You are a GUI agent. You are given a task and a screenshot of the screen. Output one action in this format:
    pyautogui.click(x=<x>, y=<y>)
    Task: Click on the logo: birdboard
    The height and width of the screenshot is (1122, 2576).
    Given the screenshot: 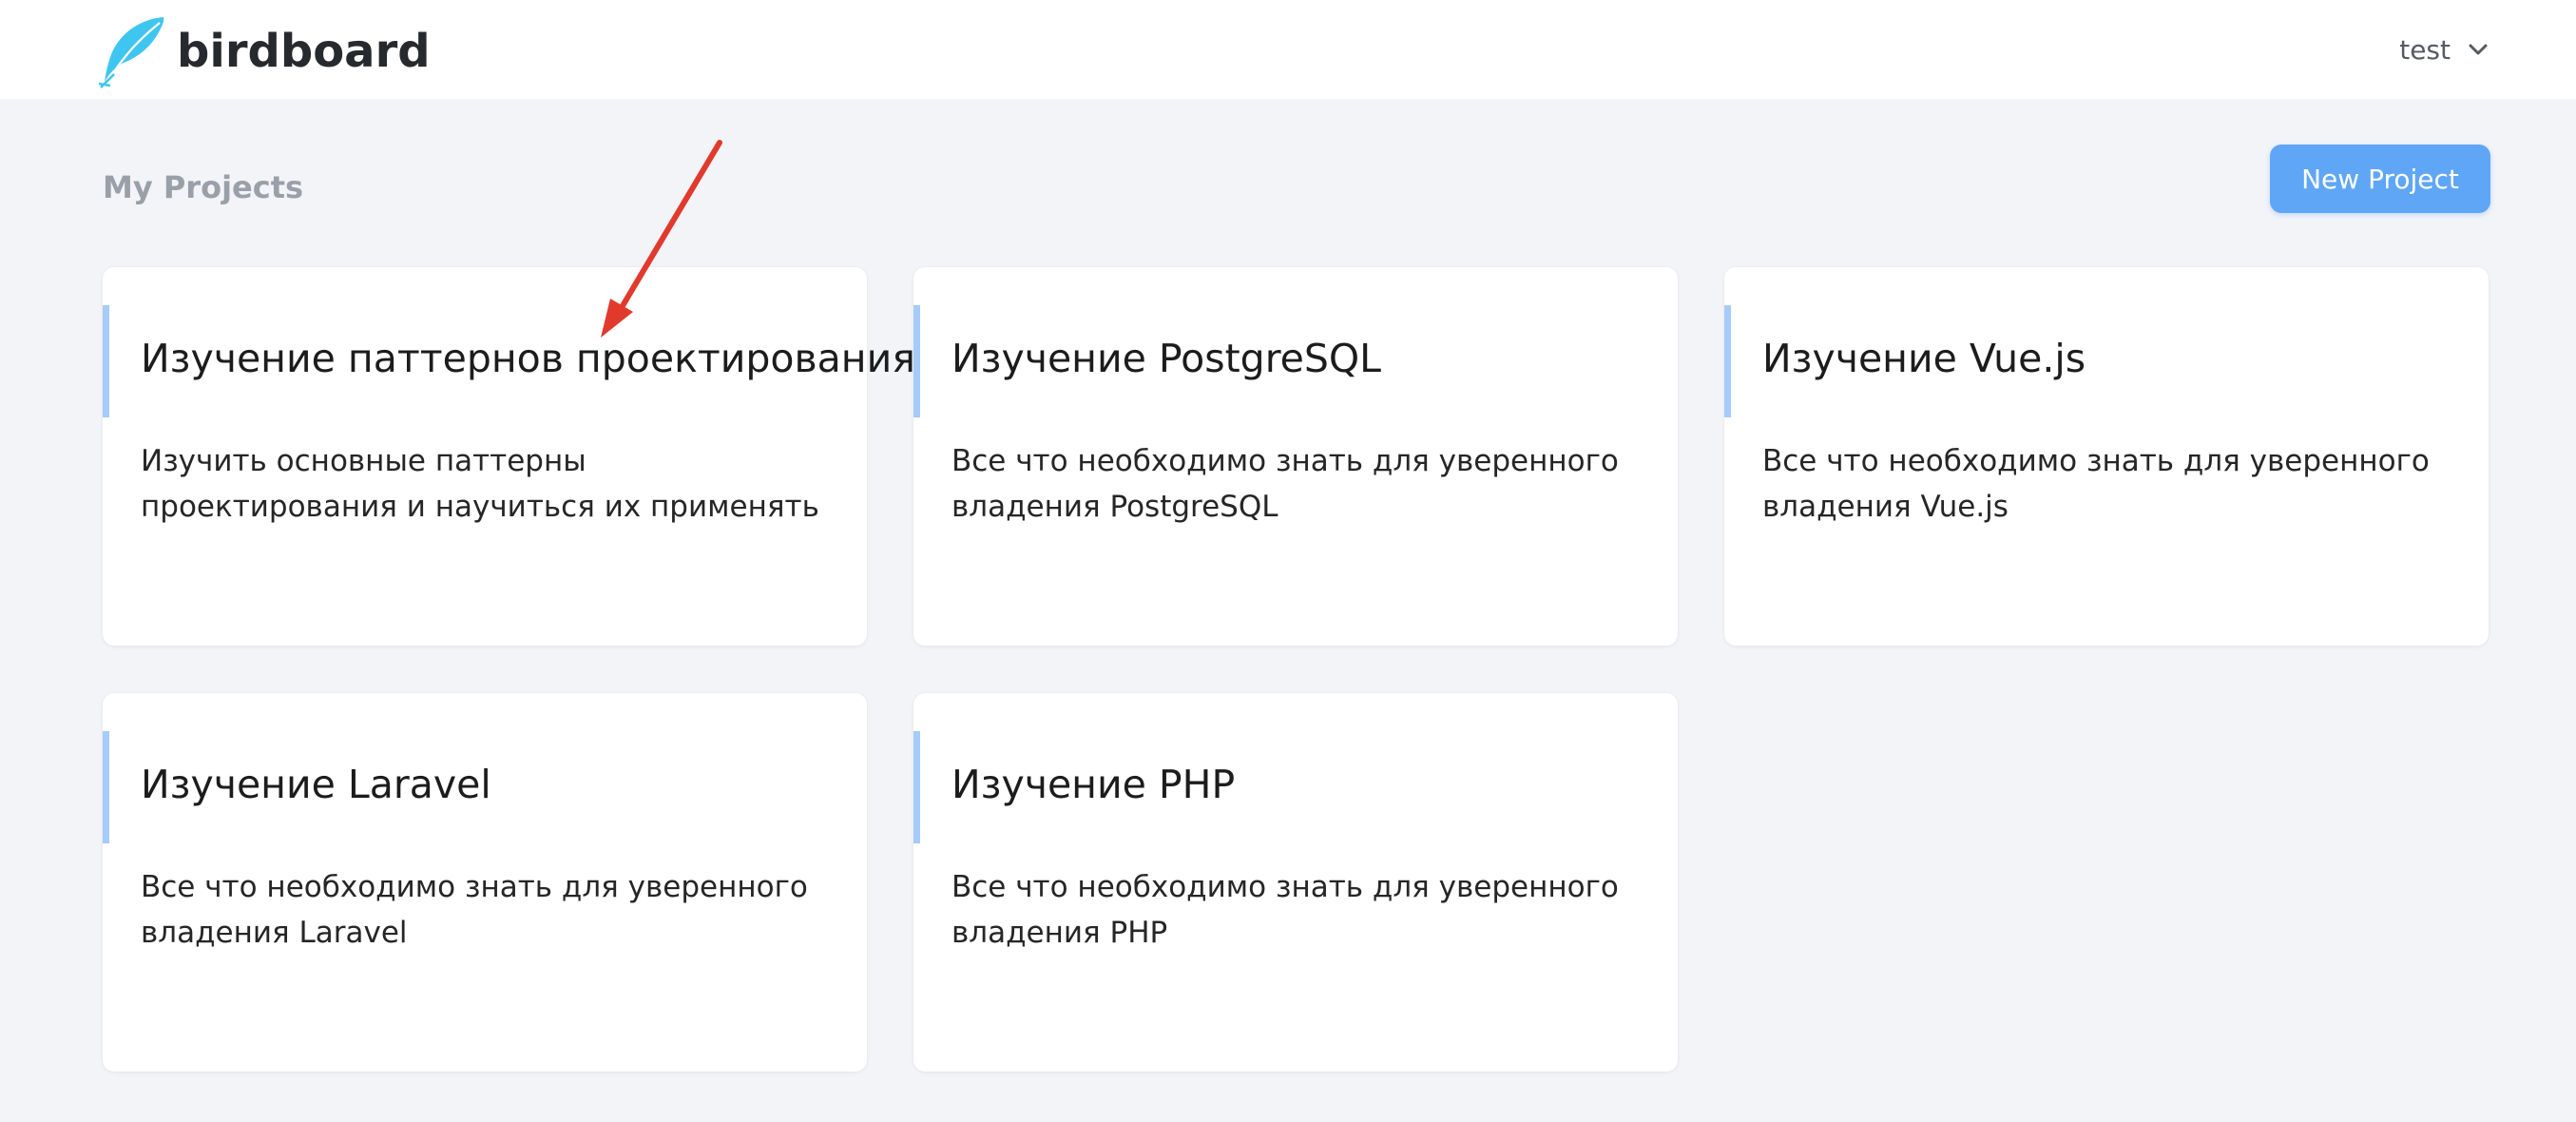 What is the action you would take?
    pyautogui.click(x=264, y=51)
    